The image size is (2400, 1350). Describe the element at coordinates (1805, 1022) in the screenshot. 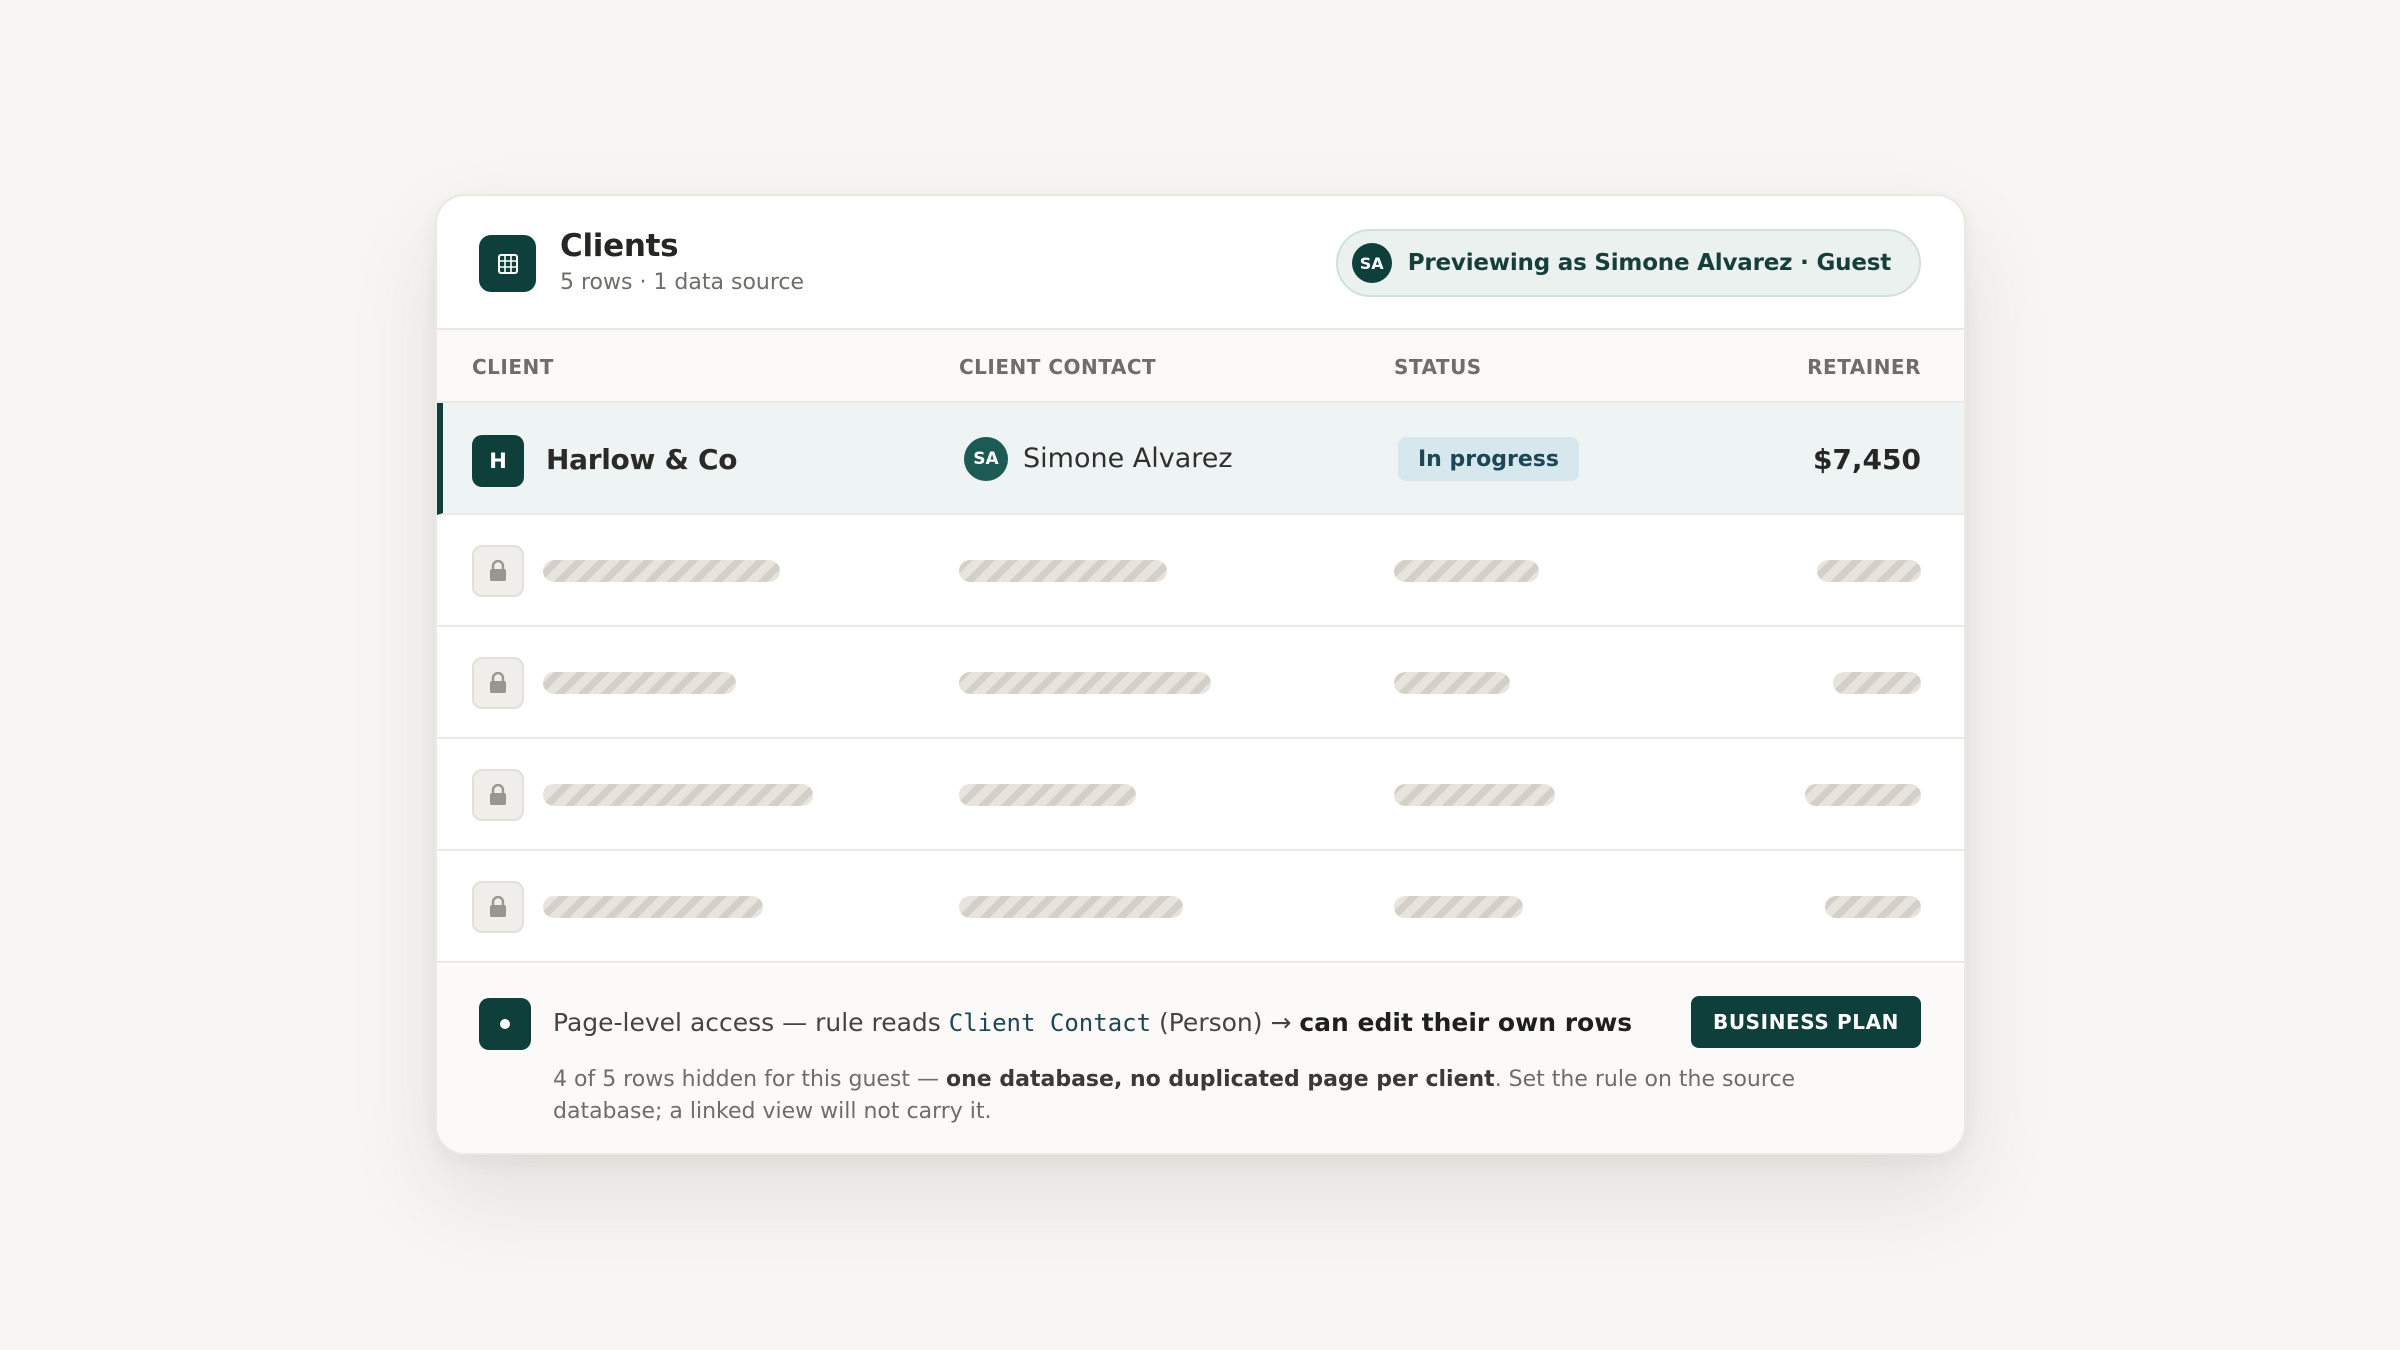

I see `business-plan-button: BUSINESS PLAN` at that location.